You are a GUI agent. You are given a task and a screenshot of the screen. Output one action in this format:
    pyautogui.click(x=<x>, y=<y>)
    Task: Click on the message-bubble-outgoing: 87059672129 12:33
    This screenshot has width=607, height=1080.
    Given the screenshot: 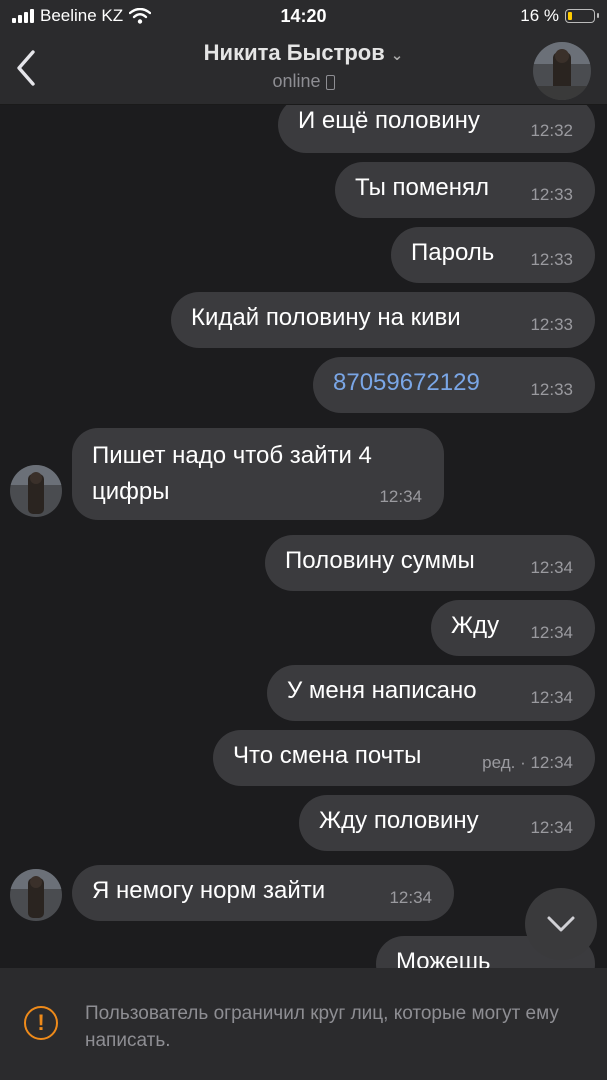 What is the action you would take?
    pyautogui.click(x=454, y=385)
    